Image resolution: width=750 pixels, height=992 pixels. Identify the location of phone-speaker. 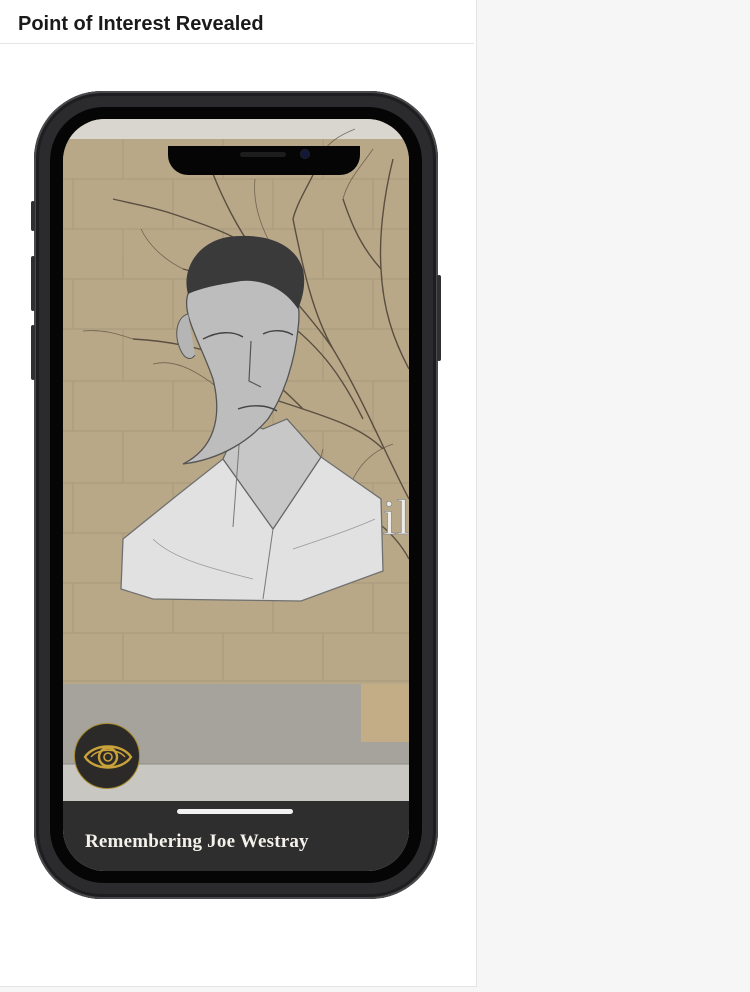
(263, 154).